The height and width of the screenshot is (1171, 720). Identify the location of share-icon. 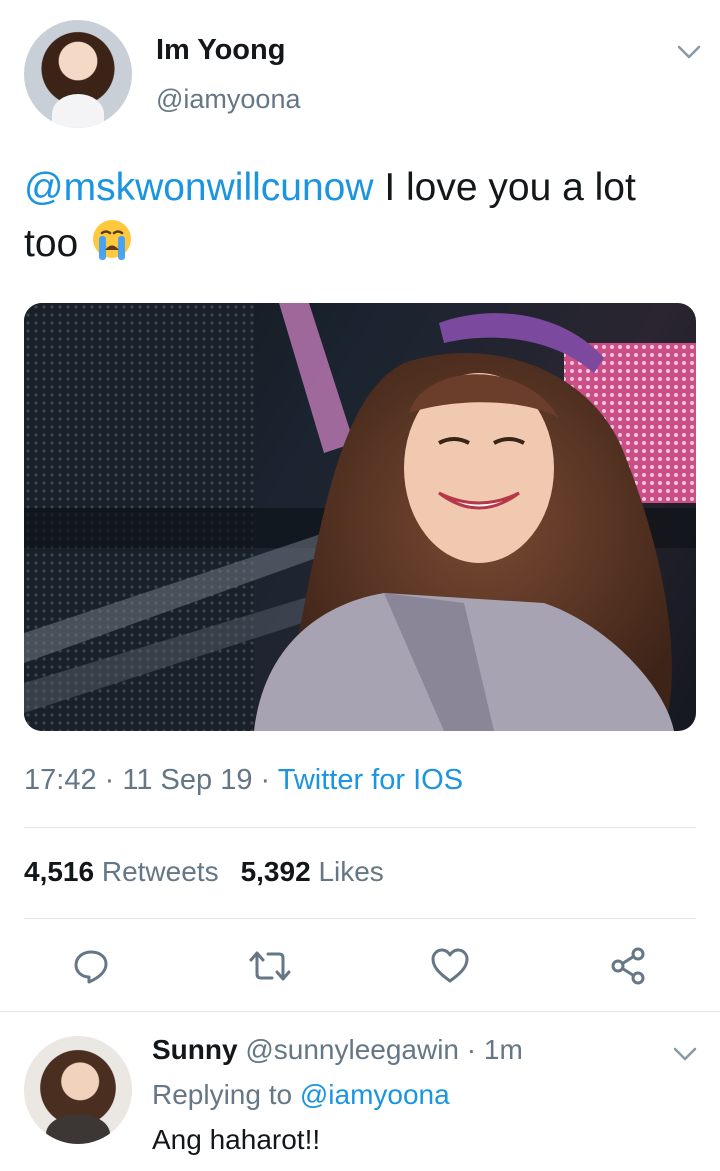
(628, 966).